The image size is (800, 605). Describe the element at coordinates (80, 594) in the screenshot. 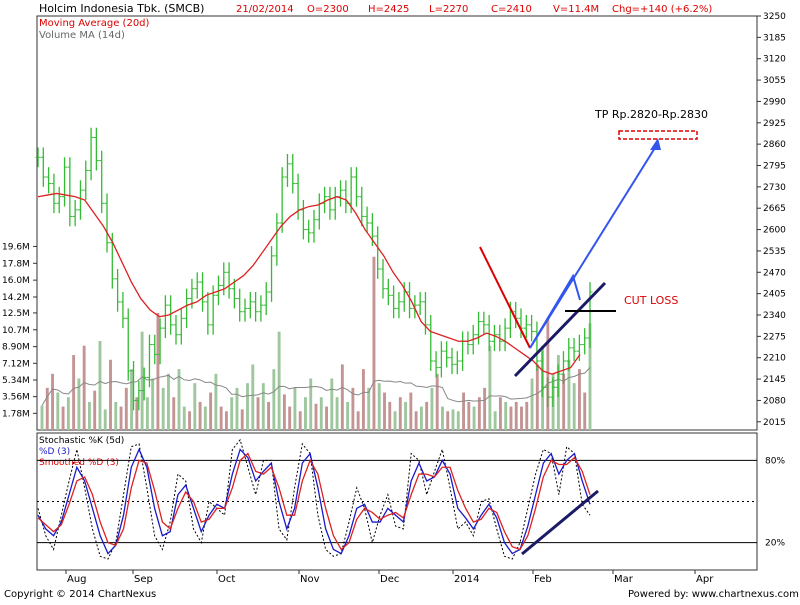

I see `footer-copyright: Copyright © 2014 ChartNexus` at that location.